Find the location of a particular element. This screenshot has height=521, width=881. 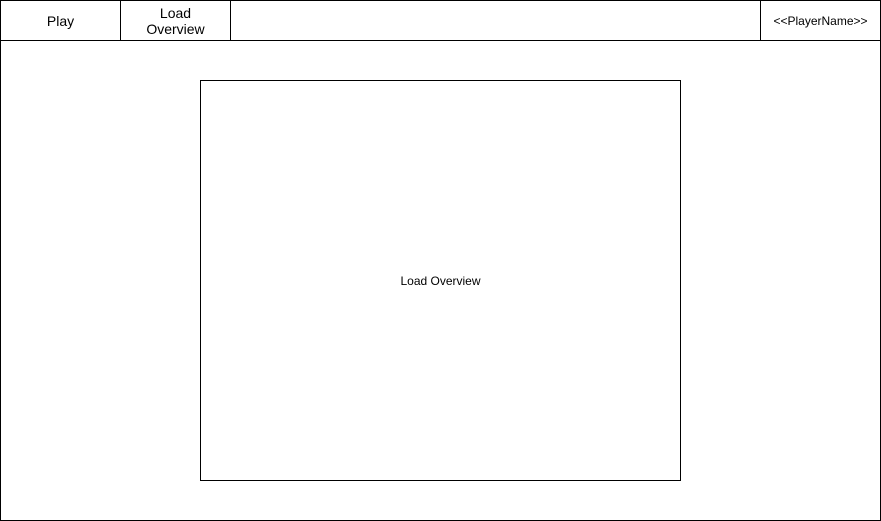

load-overview-panel-label: Load Overview is located at coordinates (440, 280).